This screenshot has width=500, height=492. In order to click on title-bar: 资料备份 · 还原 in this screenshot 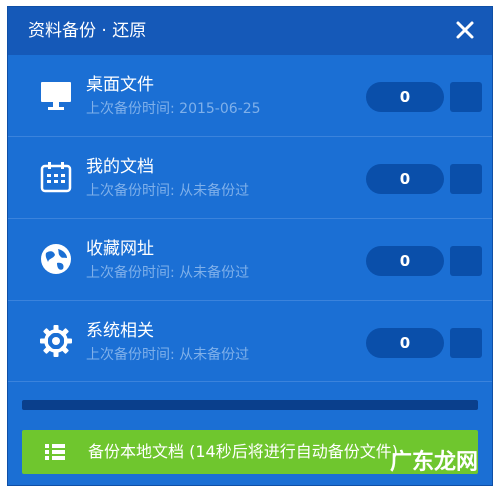, I will do `click(250, 31)`.